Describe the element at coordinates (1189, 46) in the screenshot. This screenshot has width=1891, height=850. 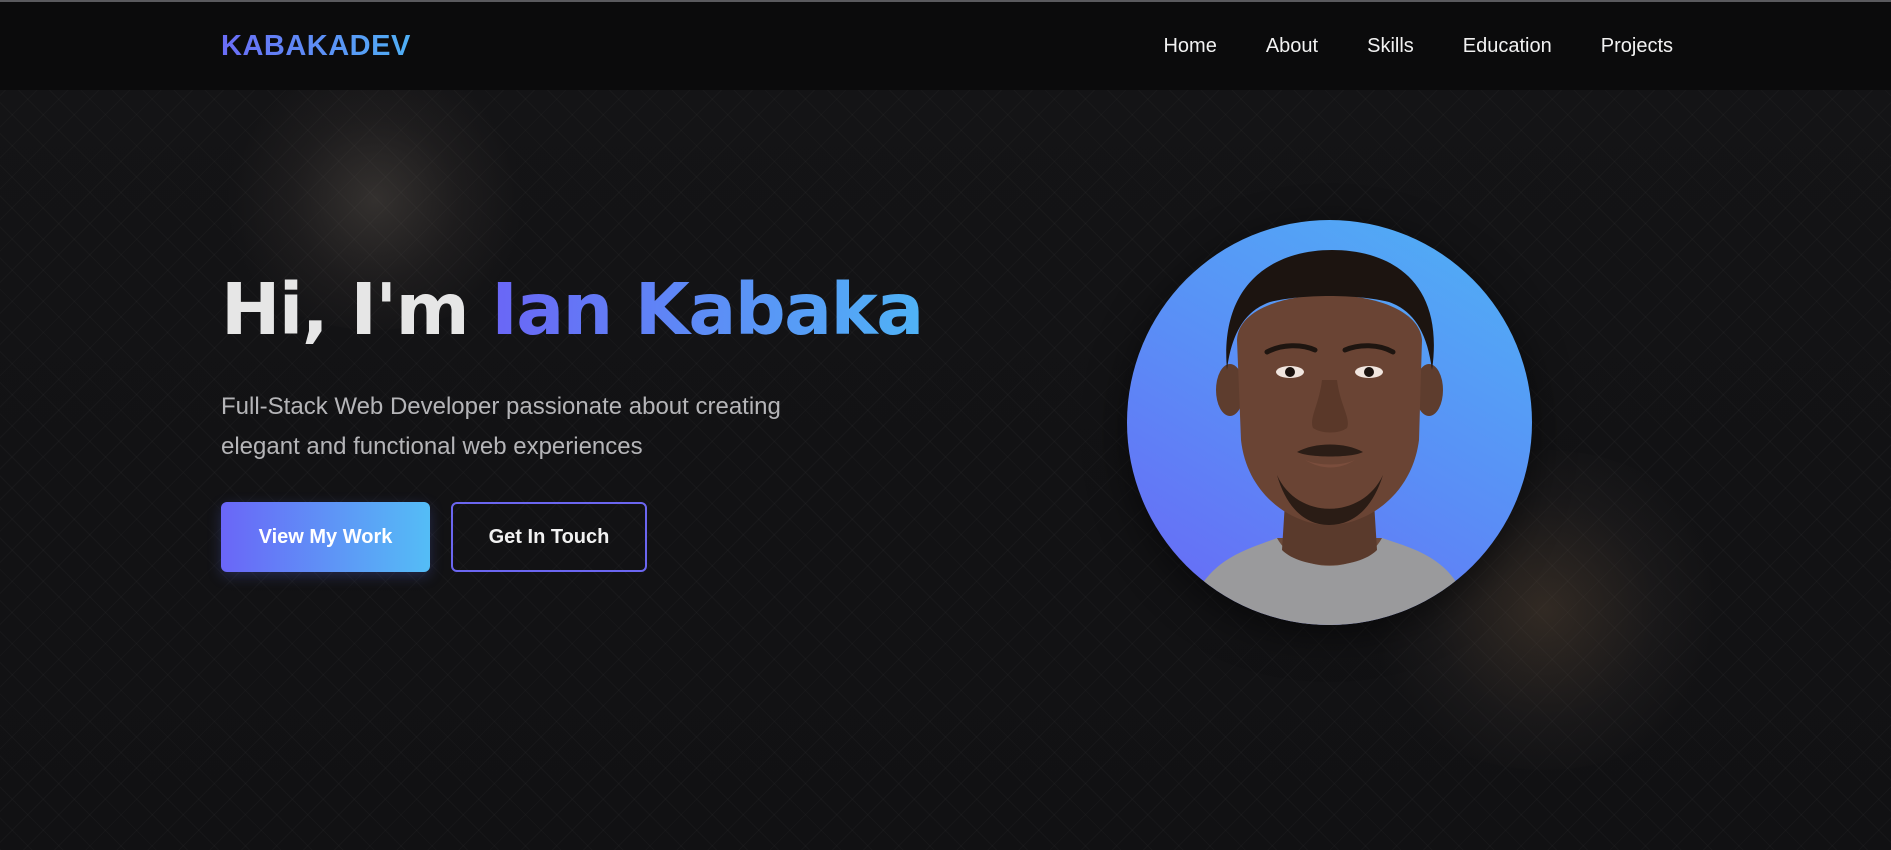
I see `nav-link-home: Home` at that location.